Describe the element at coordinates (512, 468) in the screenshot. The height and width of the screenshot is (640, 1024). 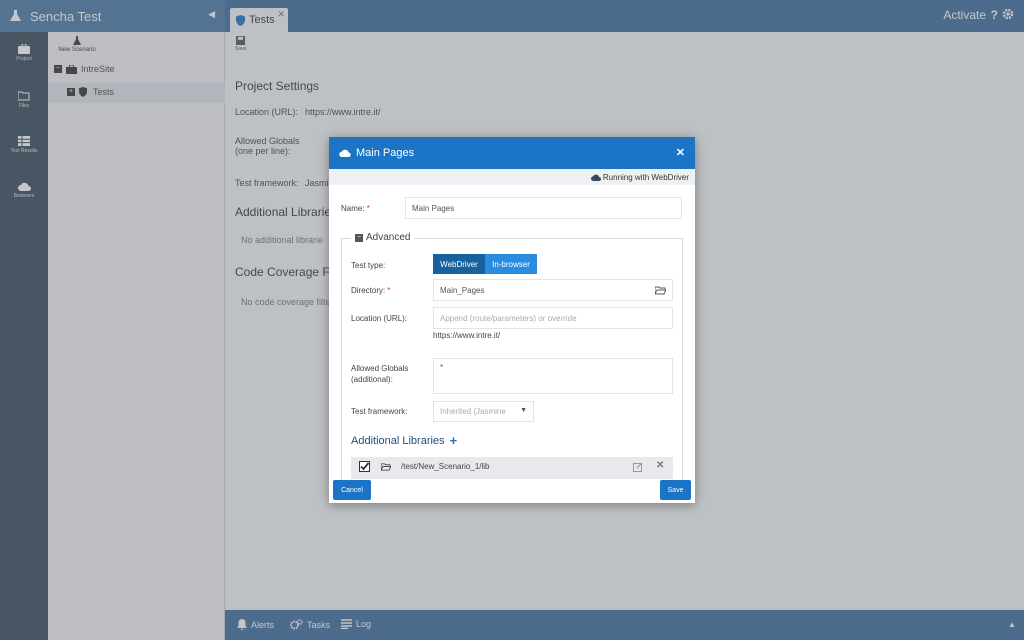
I see `library-row: /test/New_Scenario_1/lib ✕` at that location.